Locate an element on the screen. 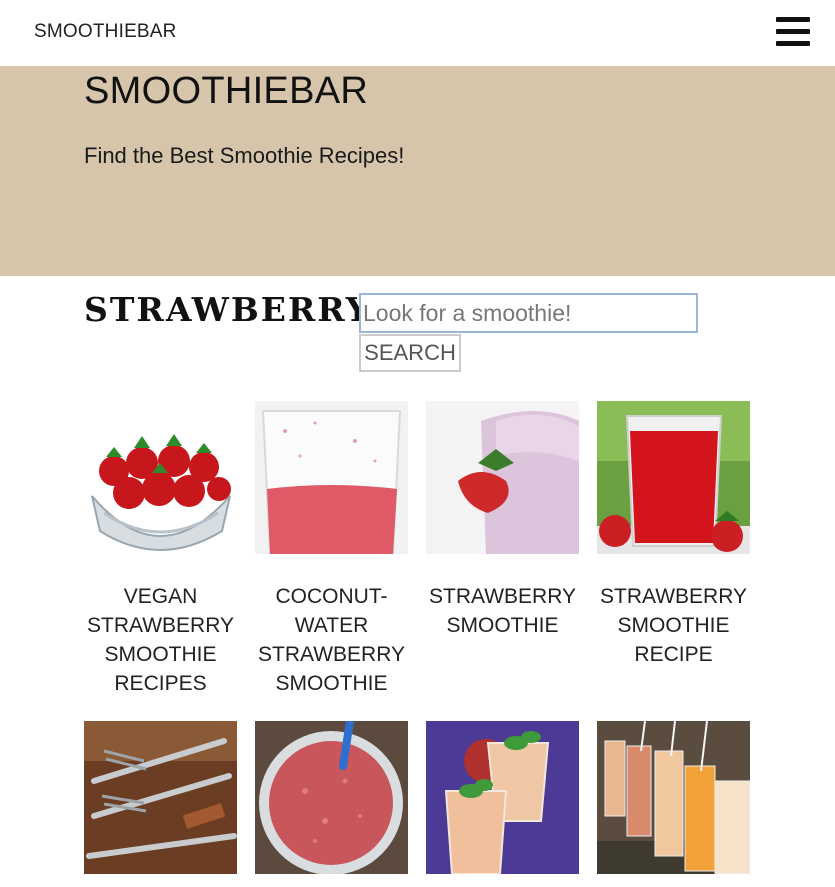 The height and width of the screenshot is (887, 835). search-input is located at coordinates (528, 313).